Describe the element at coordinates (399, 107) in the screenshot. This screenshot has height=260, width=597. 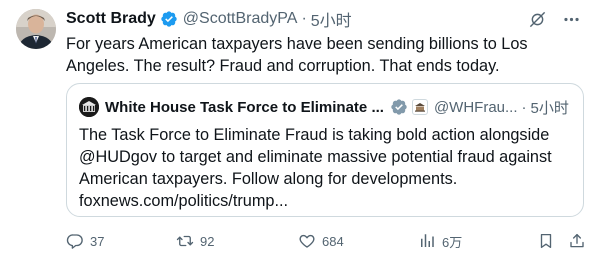
I see `government-badge-icon` at that location.